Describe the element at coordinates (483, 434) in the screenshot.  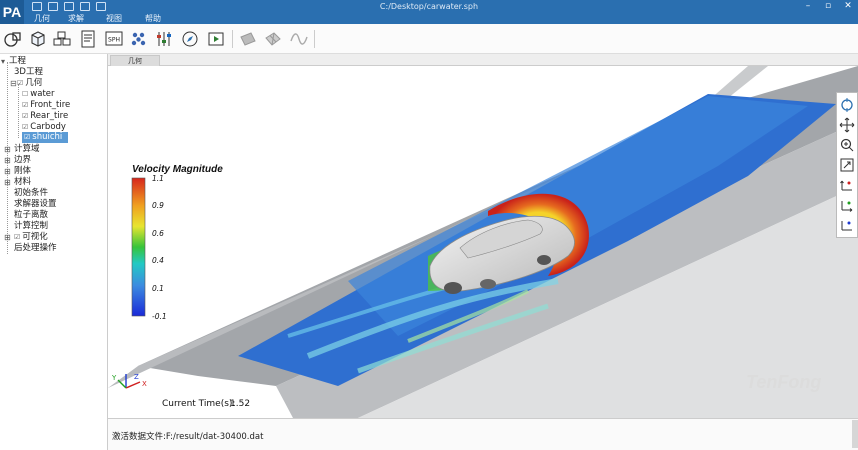
I see `output-panel: 激活数据文件:F:/result/dat-30400.dat` at that location.